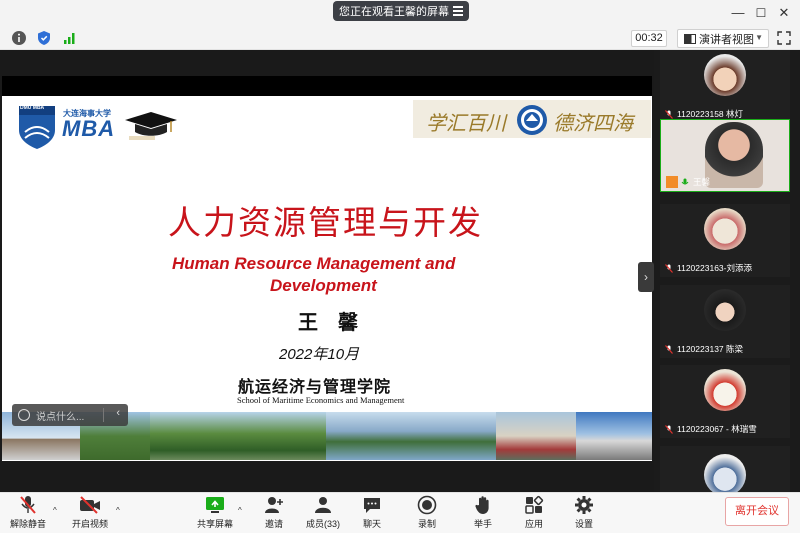  I want to click on participant-tile: 1120223163-刘添添, so click(725, 240).